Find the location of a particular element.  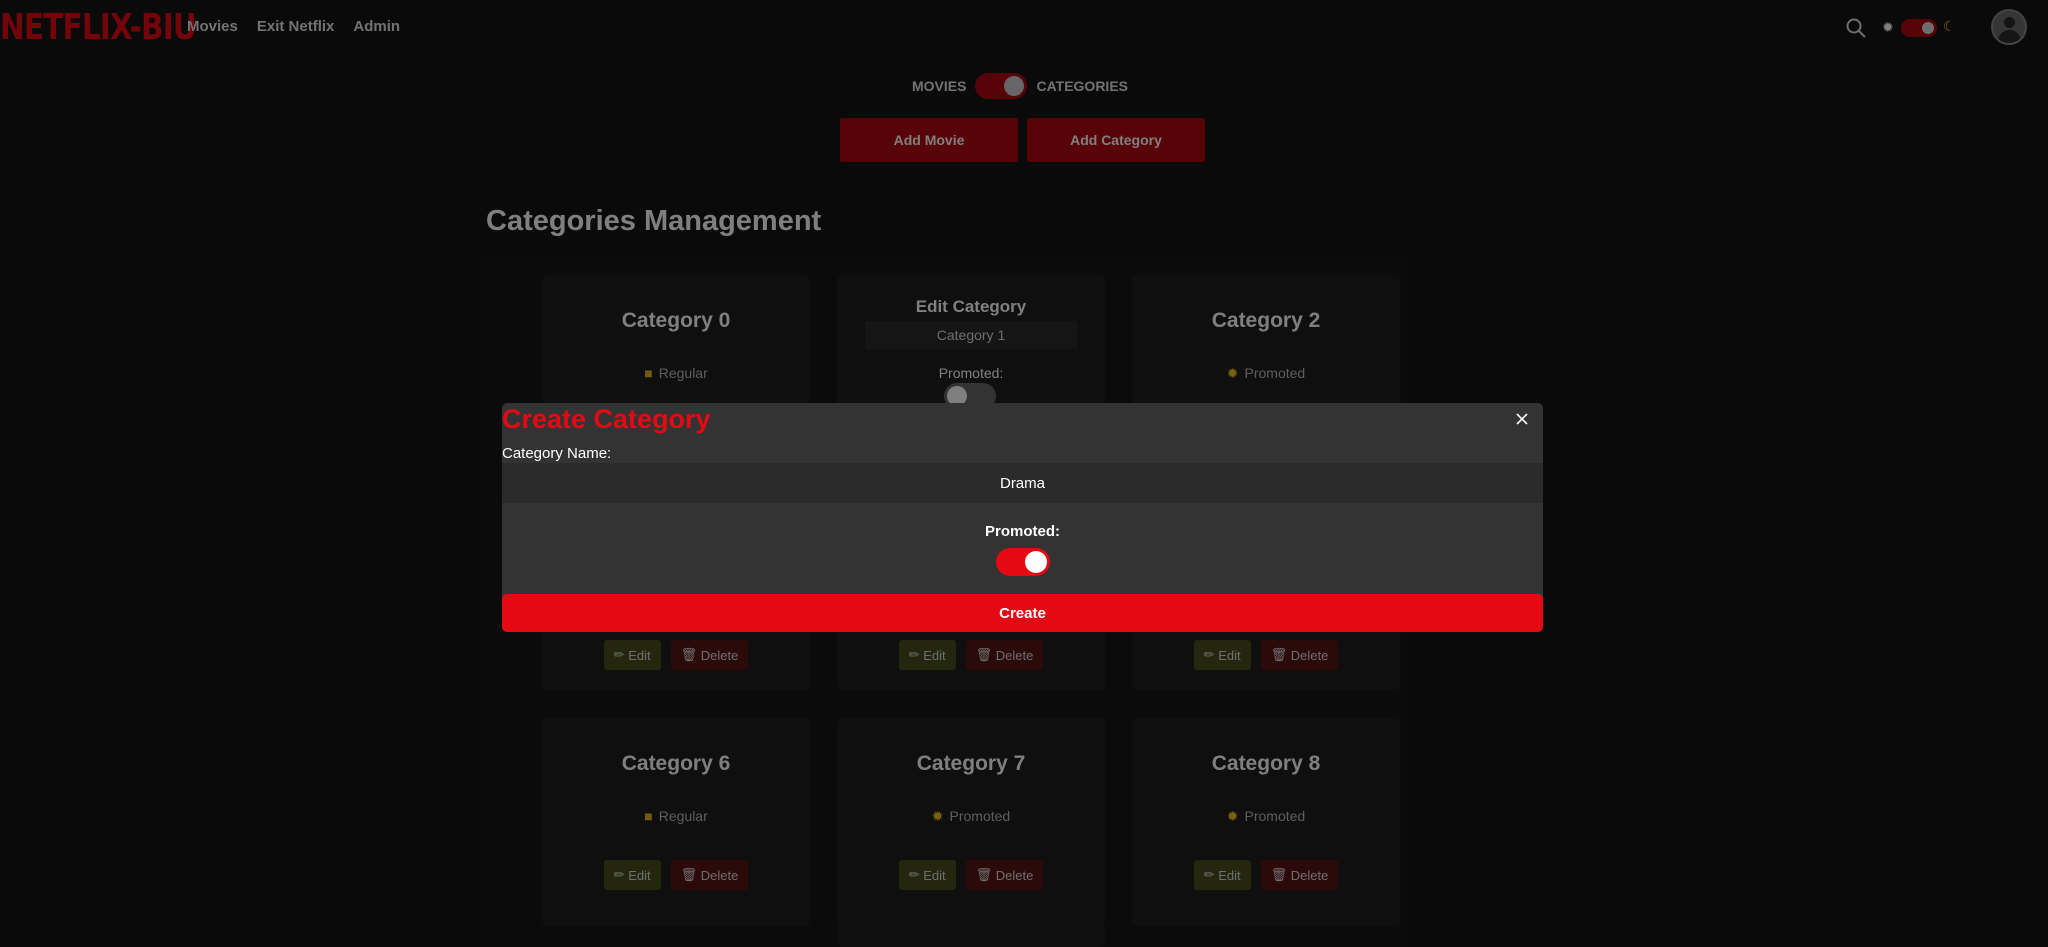

promoted-label: Promoted: is located at coordinates (1022, 531).